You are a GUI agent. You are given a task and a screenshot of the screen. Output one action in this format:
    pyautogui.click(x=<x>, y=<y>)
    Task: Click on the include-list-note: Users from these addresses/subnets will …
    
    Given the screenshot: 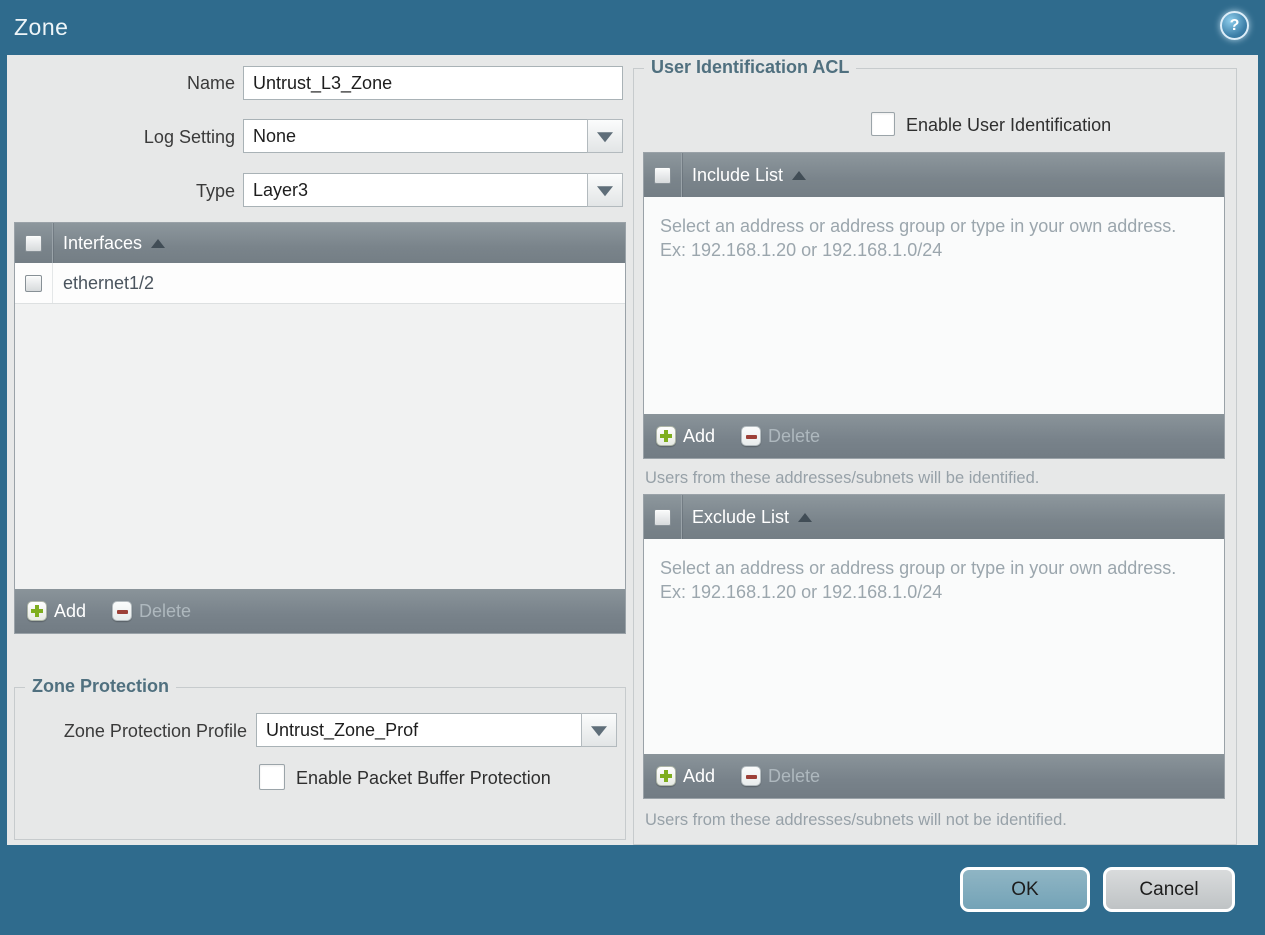 What is the action you would take?
    pyautogui.click(x=842, y=478)
    